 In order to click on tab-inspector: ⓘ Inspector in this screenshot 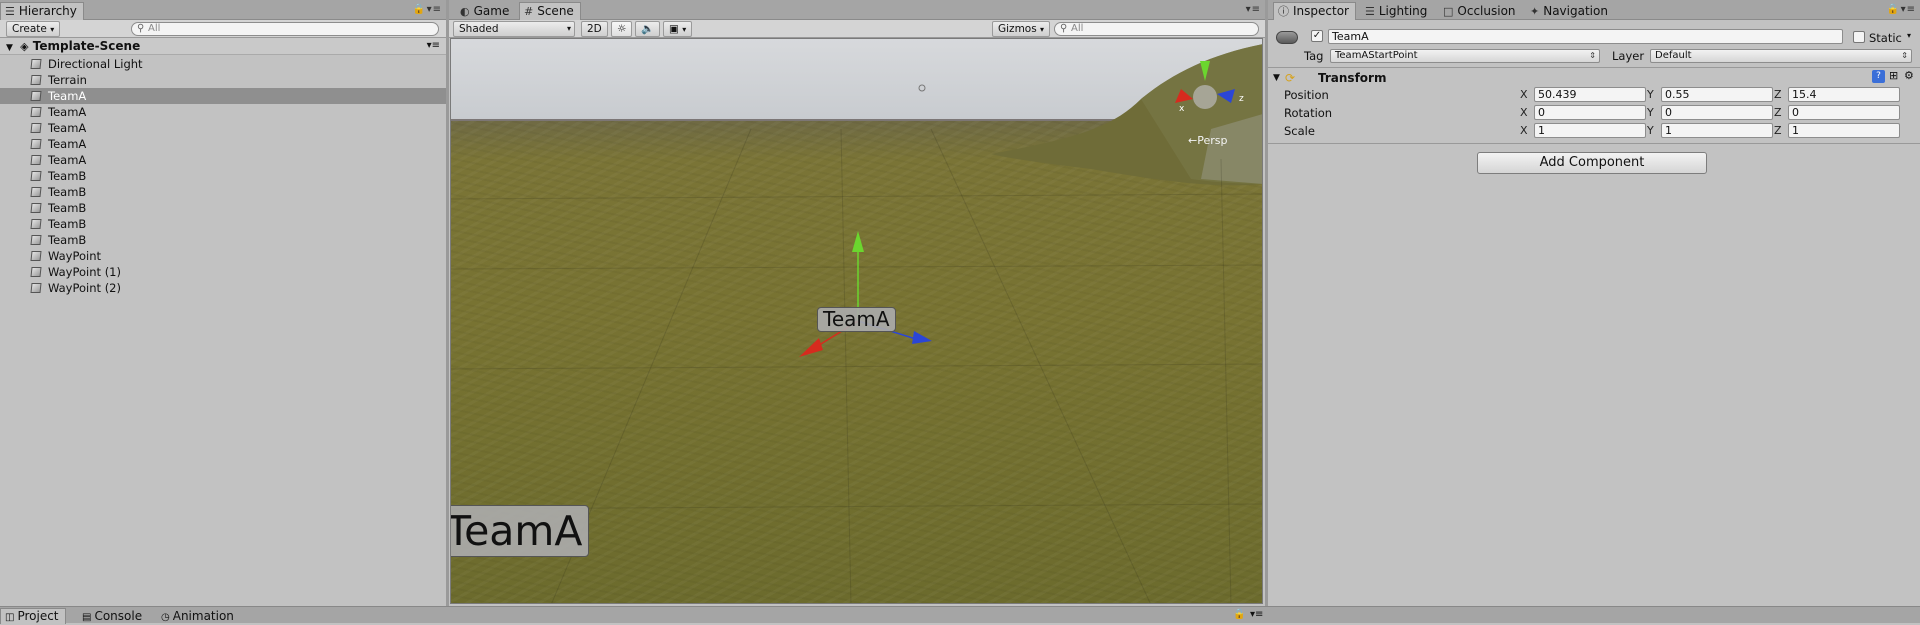, I will do `click(1314, 11)`.